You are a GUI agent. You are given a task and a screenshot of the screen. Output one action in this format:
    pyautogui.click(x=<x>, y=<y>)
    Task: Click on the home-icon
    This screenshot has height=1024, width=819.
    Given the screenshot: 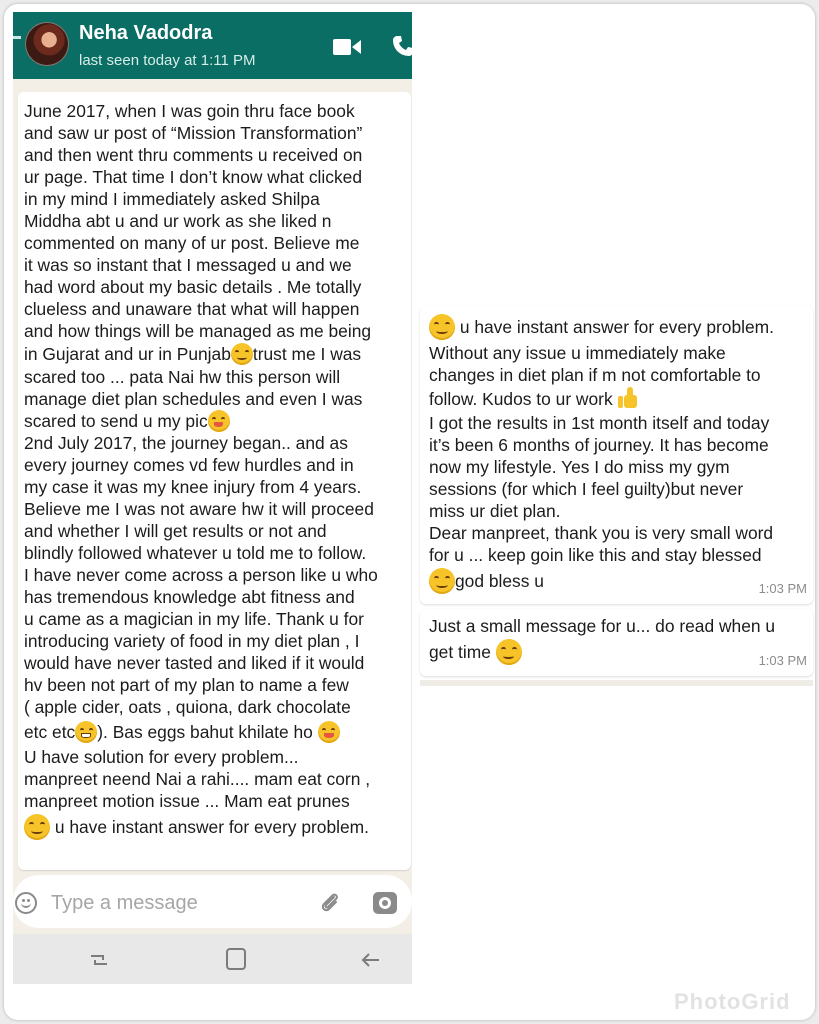 What is the action you would take?
    pyautogui.click(x=236, y=959)
    